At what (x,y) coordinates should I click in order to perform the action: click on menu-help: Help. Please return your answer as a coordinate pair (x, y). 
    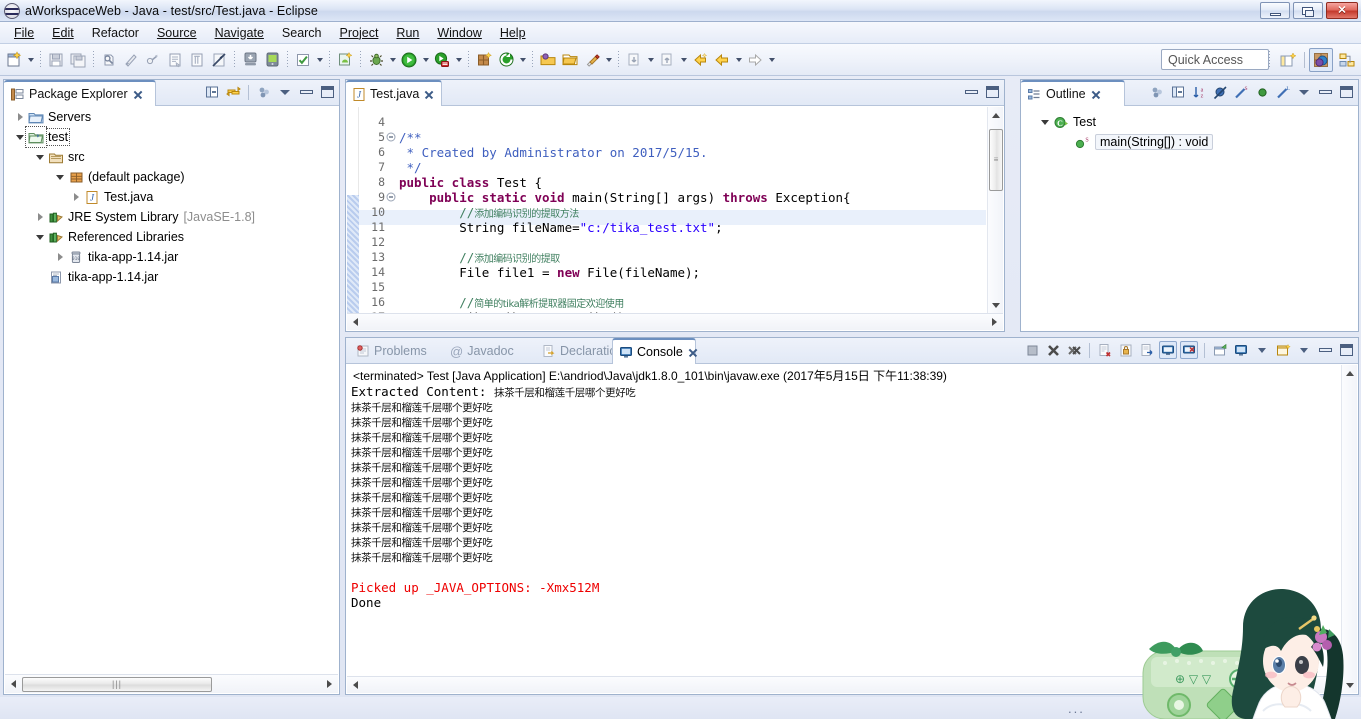
    Looking at the image, I should click on (513, 33).